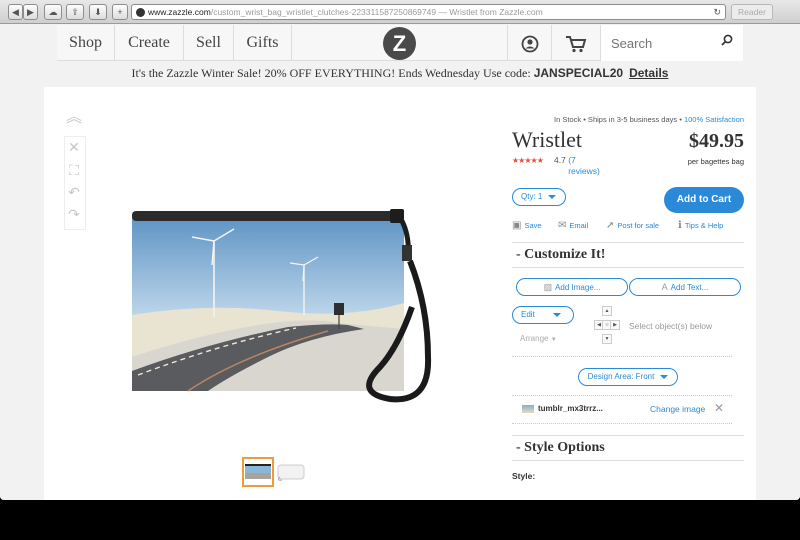  I want to click on move-up-icon: ▲, so click(607, 311).